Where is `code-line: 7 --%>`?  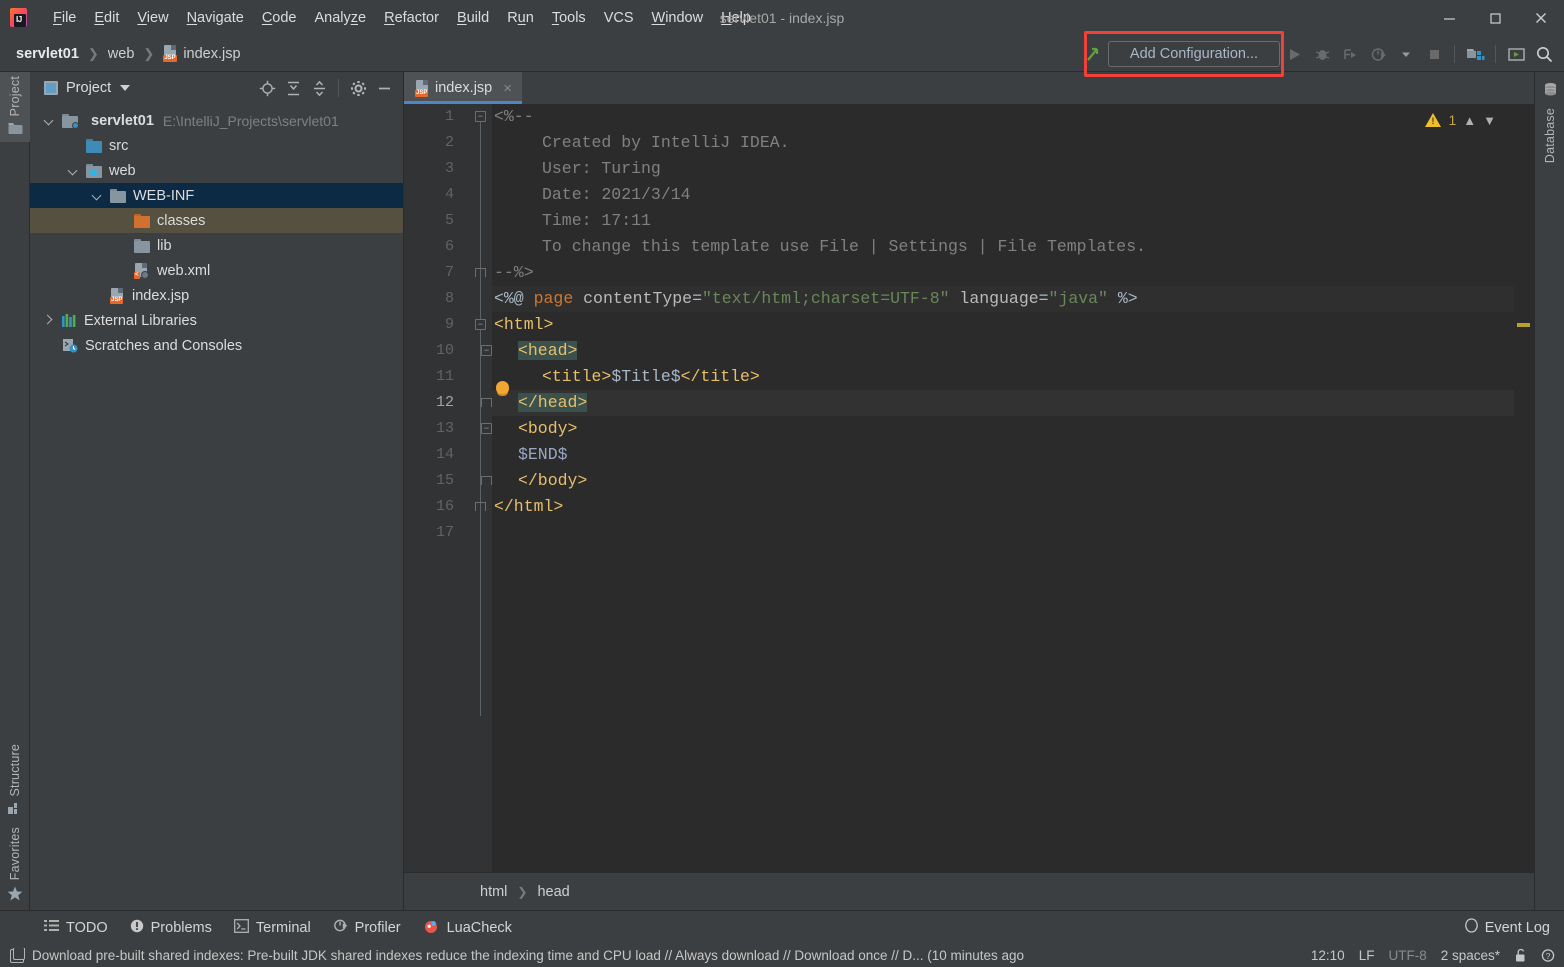
code-line: 7 --%> is located at coordinates (959, 273).